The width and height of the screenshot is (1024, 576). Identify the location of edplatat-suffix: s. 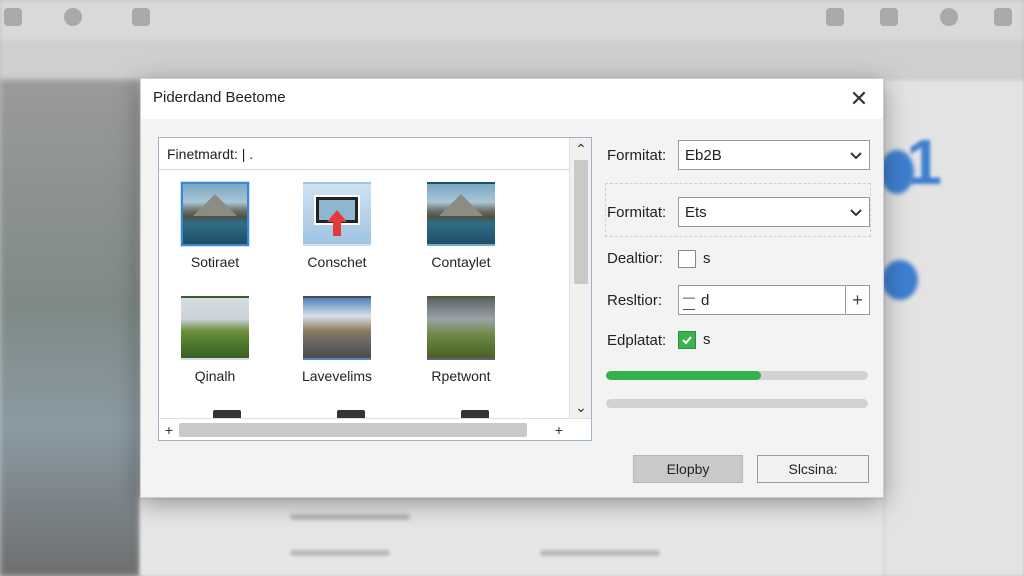
(707, 339).